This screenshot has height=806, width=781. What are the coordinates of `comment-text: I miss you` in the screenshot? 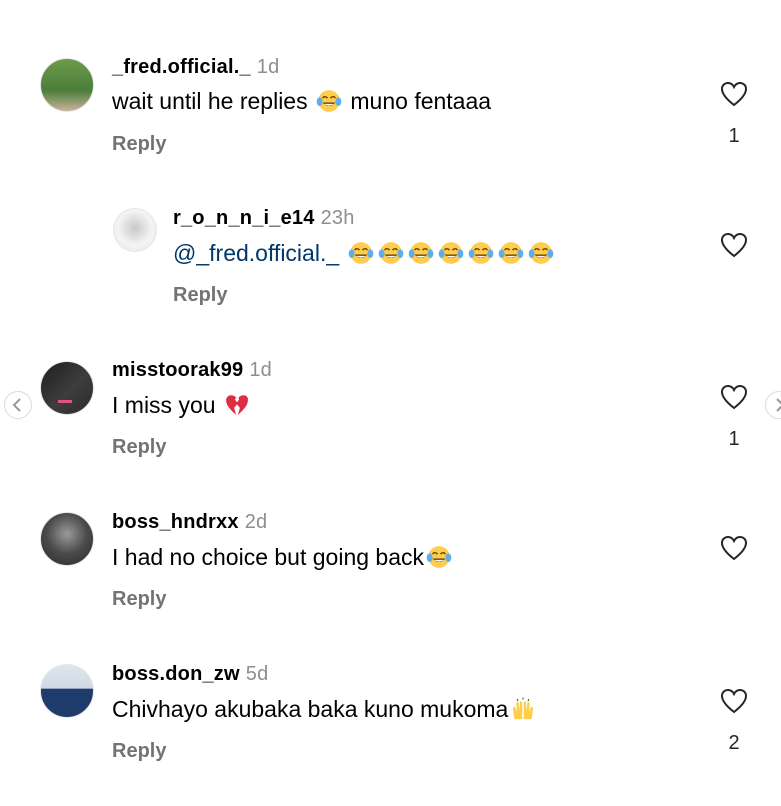 It's located at (182, 405).